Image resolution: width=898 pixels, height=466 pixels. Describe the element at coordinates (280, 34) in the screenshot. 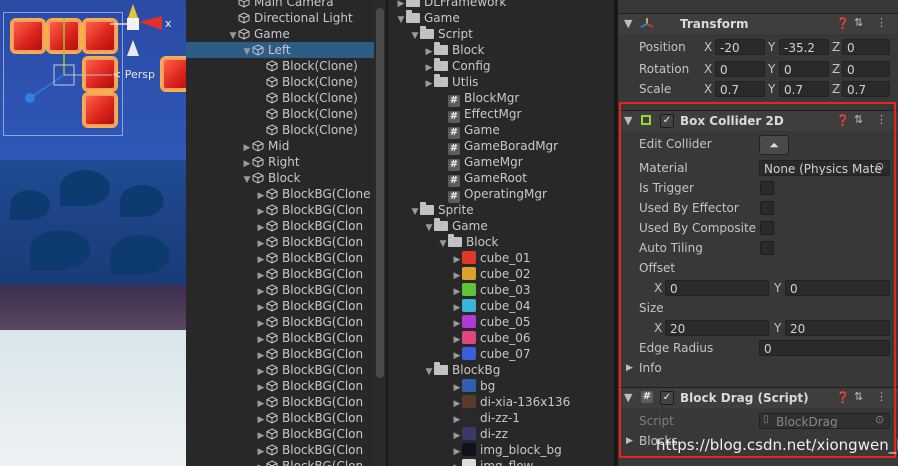

I see `hierarchy-item: ▼ Game` at that location.